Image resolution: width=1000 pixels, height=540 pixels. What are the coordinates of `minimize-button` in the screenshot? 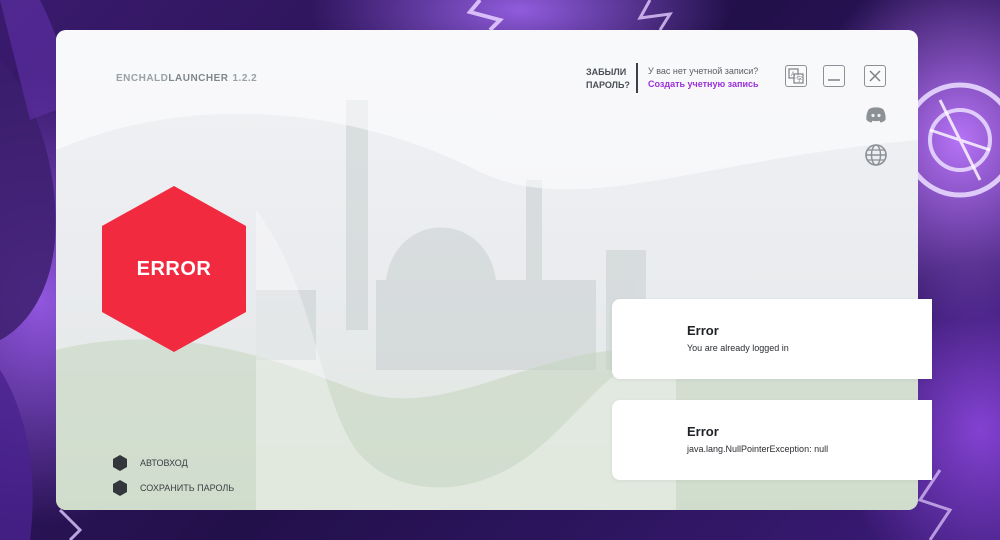 It's located at (834, 76).